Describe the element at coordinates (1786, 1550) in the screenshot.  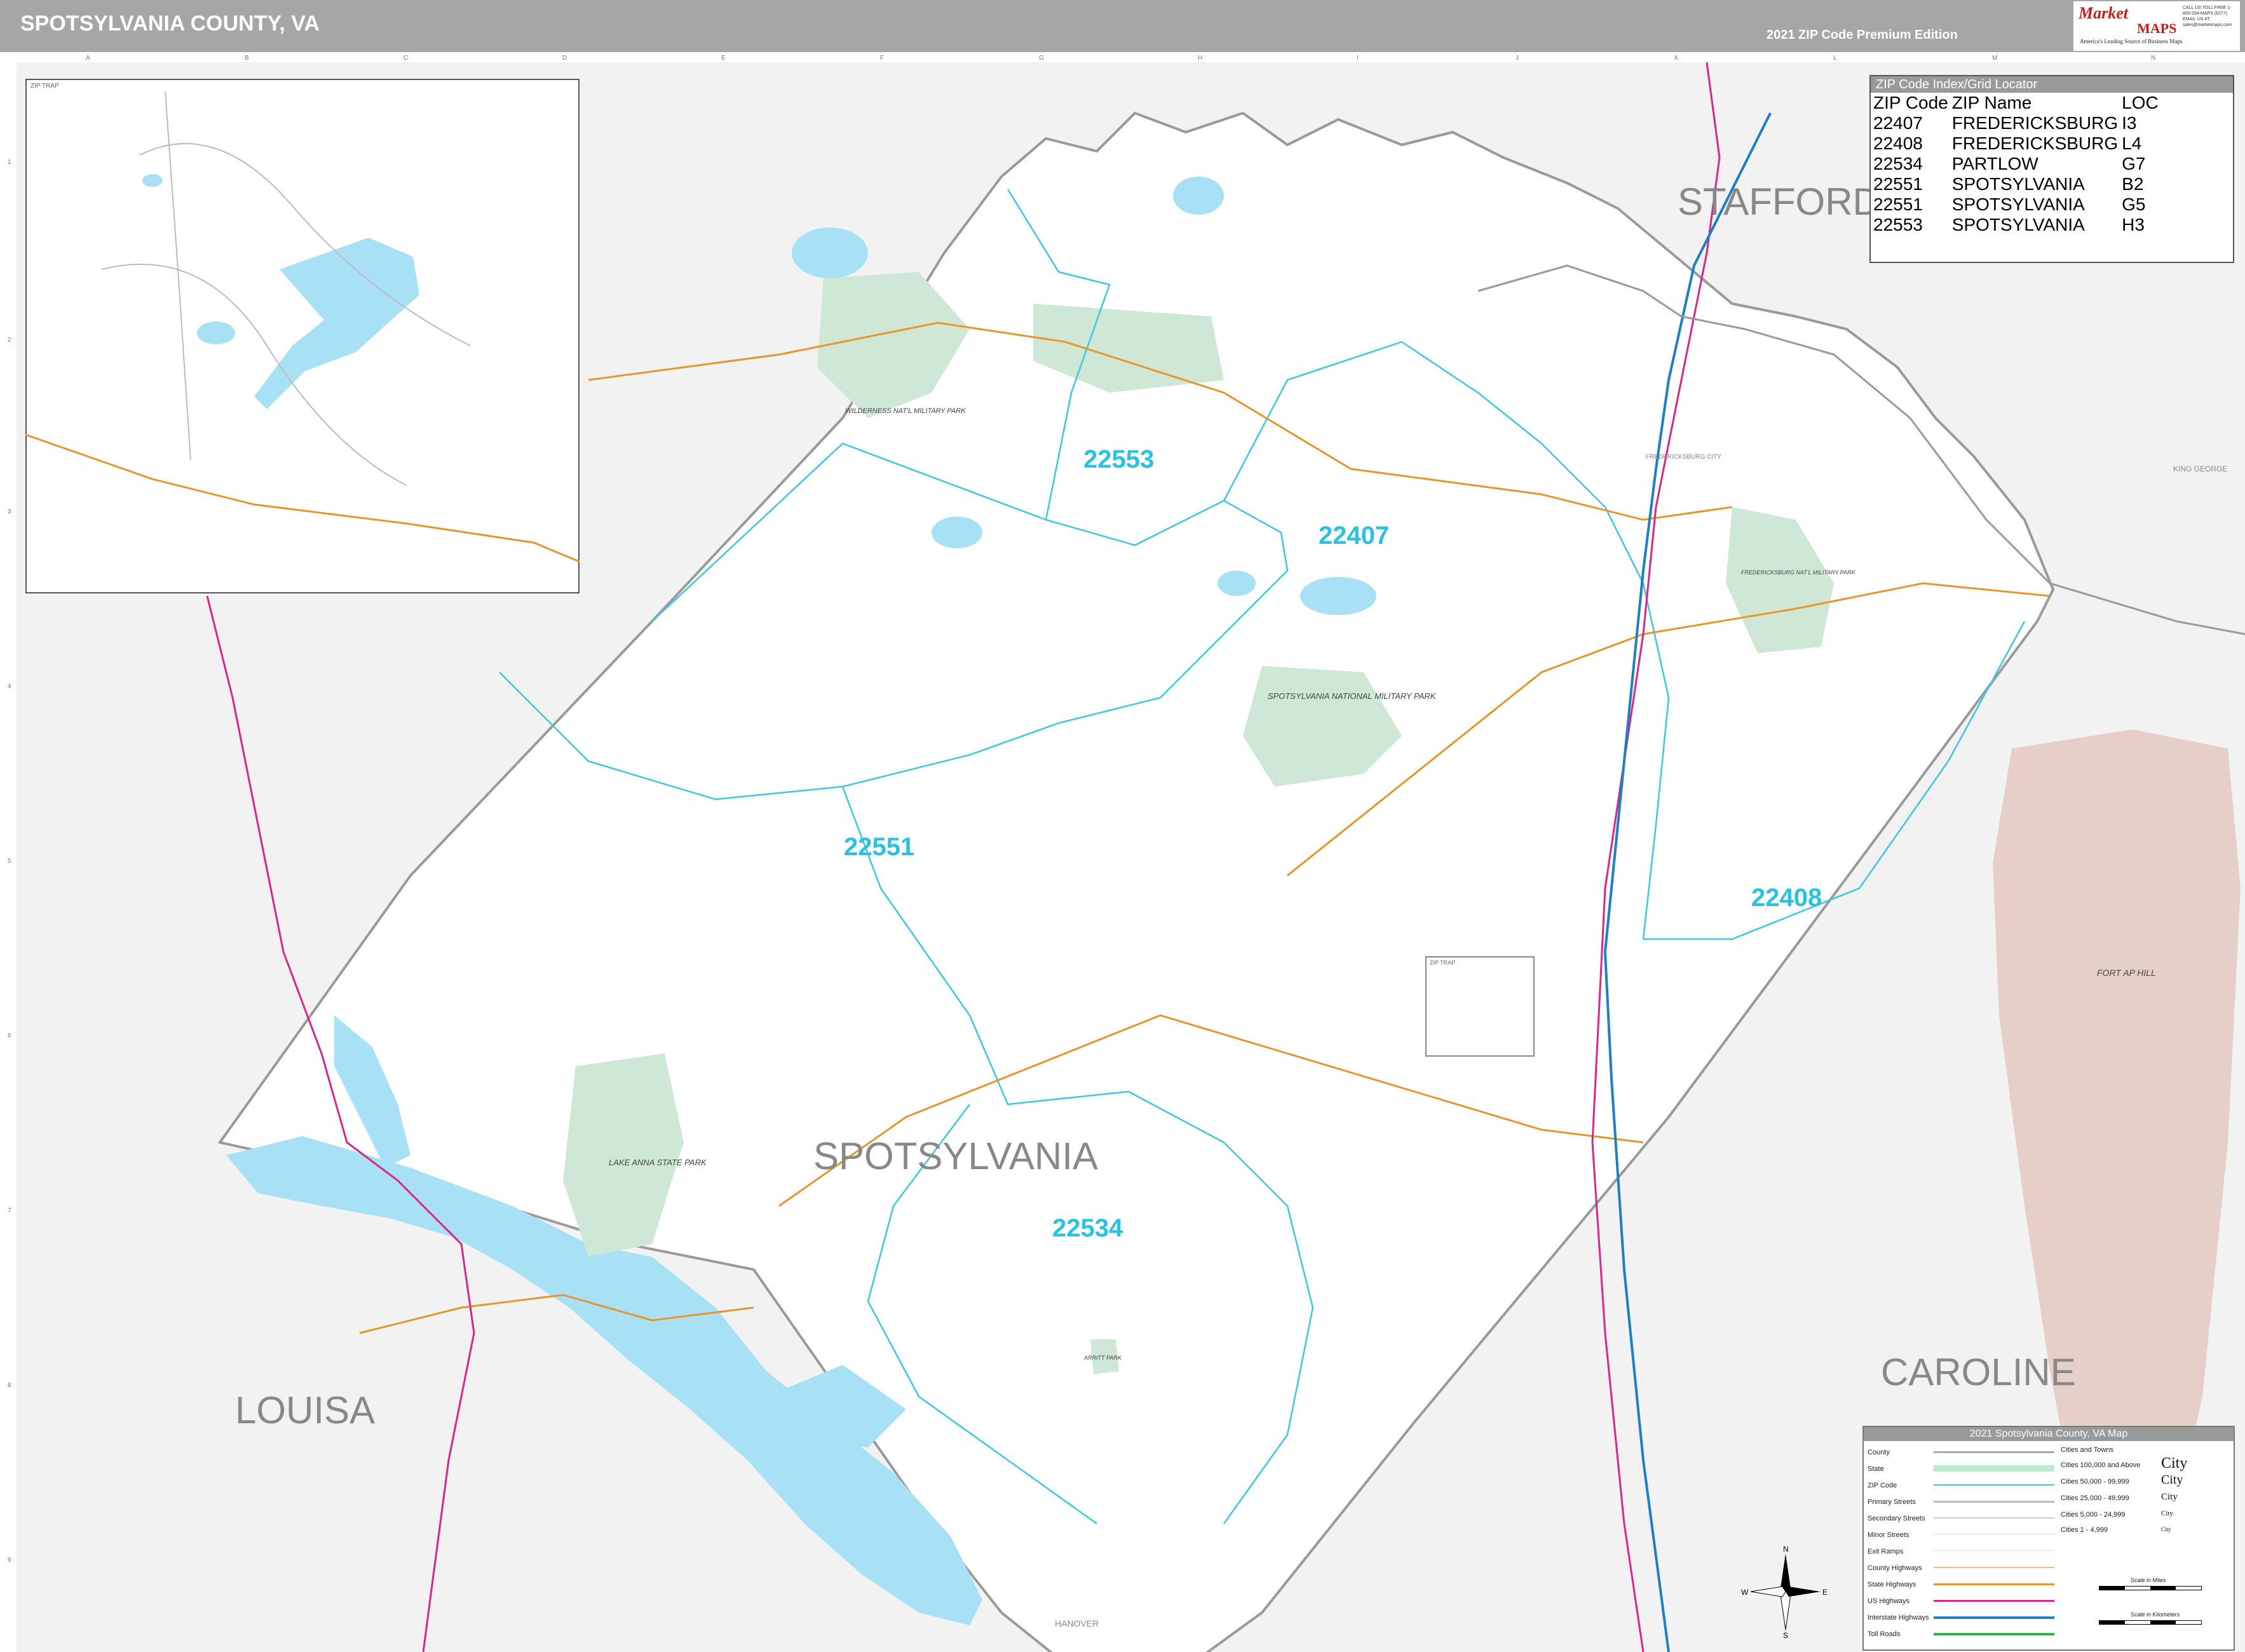
I see `compass-n: N` at that location.